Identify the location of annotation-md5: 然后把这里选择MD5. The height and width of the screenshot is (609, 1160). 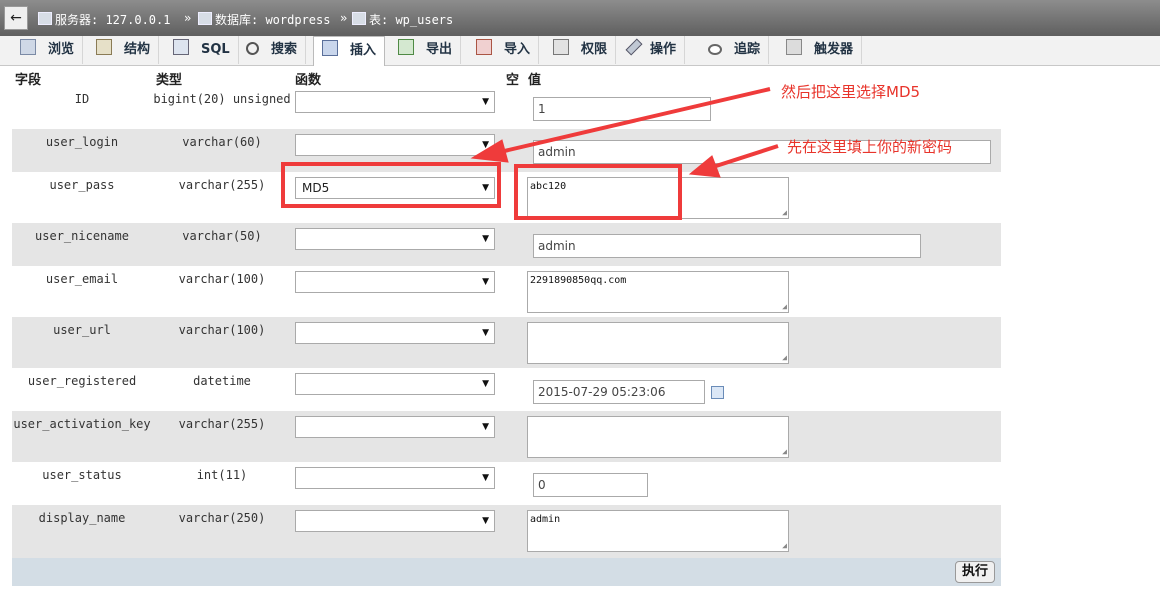
(851, 92).